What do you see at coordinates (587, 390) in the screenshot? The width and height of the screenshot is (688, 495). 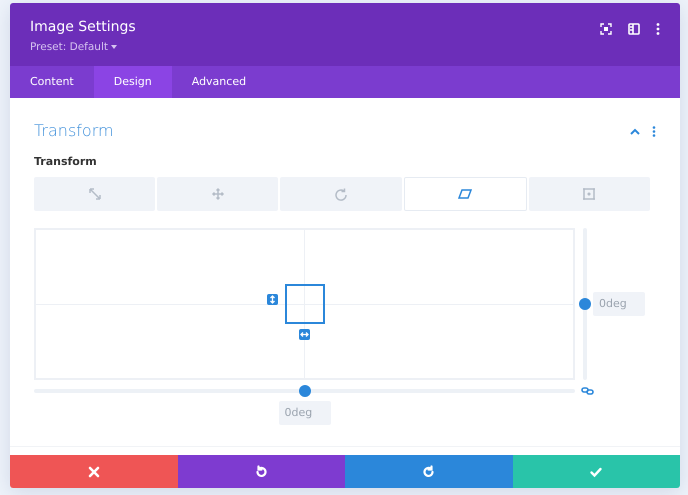 I see `link-icon` at bounding box center [587, 390].